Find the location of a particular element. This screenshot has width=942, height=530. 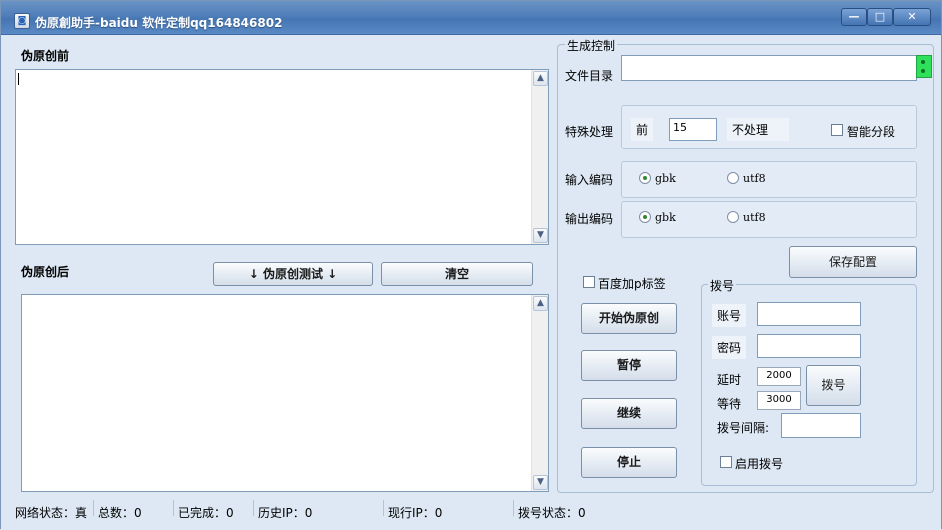

password-input is located at coordinates (809, 346).